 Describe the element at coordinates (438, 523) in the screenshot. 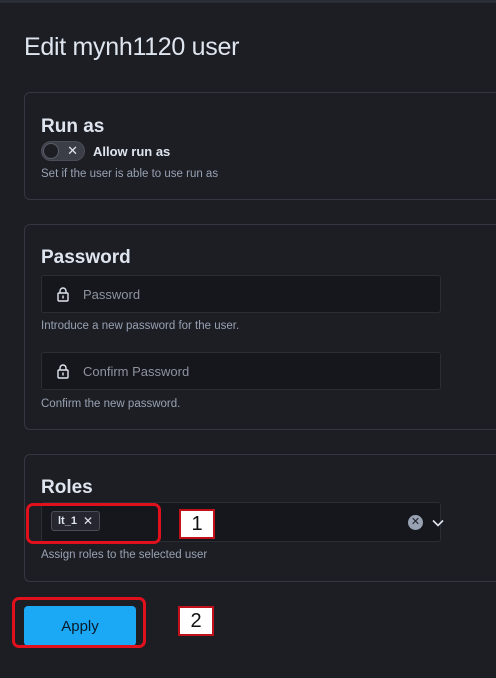

I see `chevron-down-icon` at that location.